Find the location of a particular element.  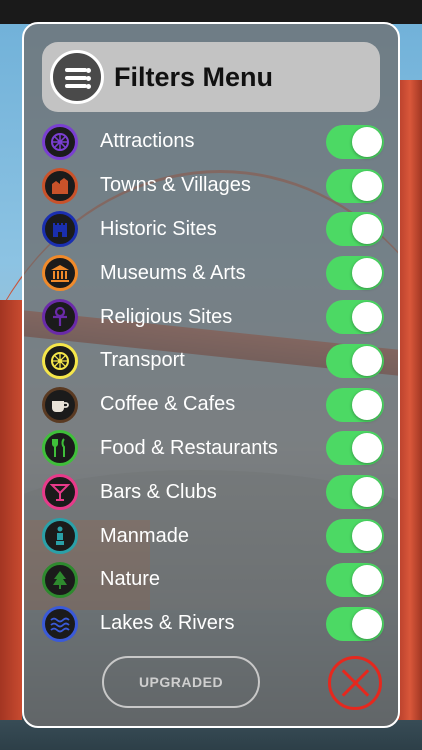

filter-row: Food & Restaurants is located at coordinates (214, 449).